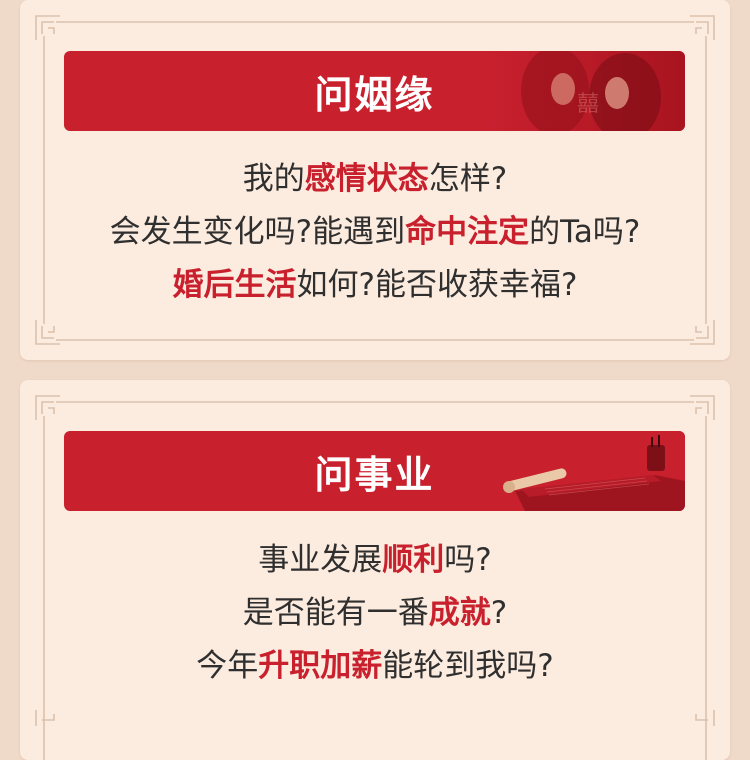 Image resolution: width=750 pixels, height=760 pixels. Describe the element at coordinates (468, 560) in the screenshot. I see `question-text: 吗?` at that location.